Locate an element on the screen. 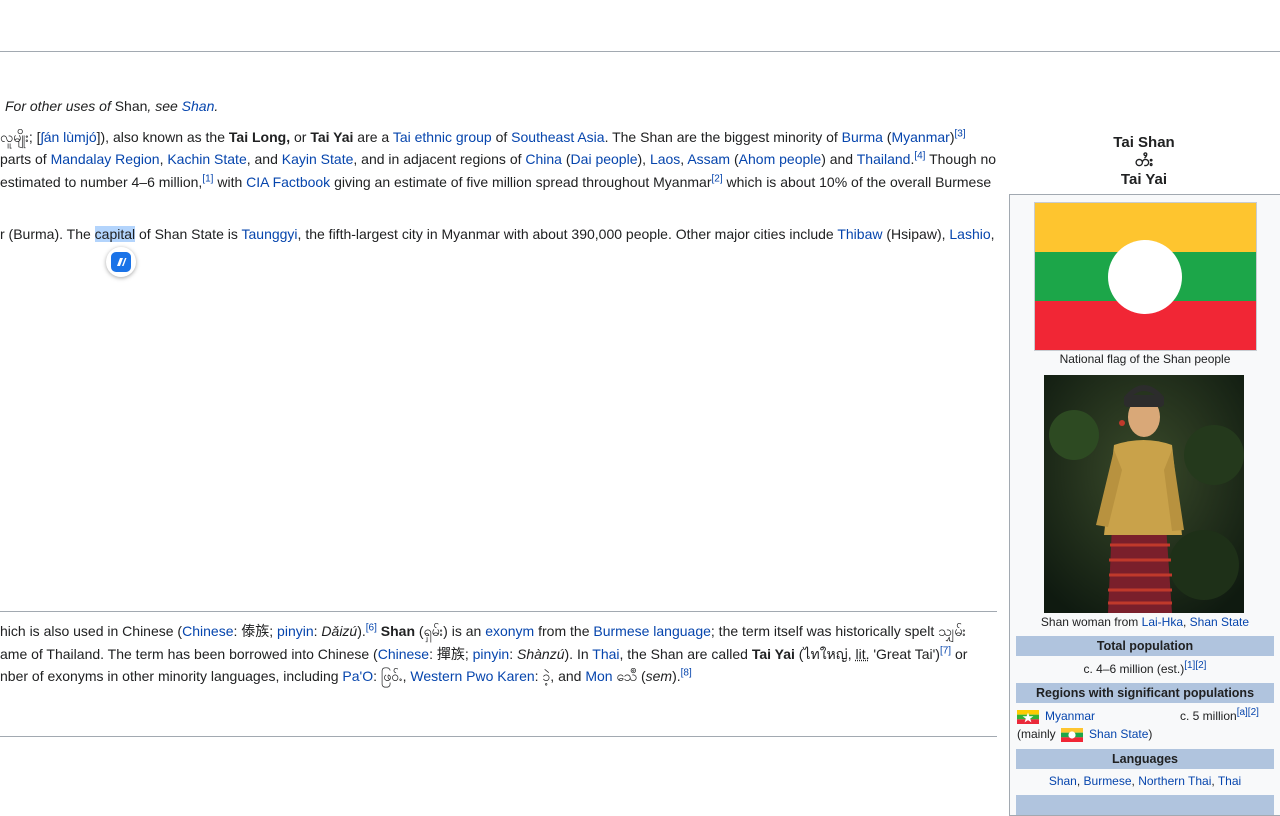 The height and width of the screenshot is (816, 1280). shan-flag-image is located at coordinates (1145, 276).